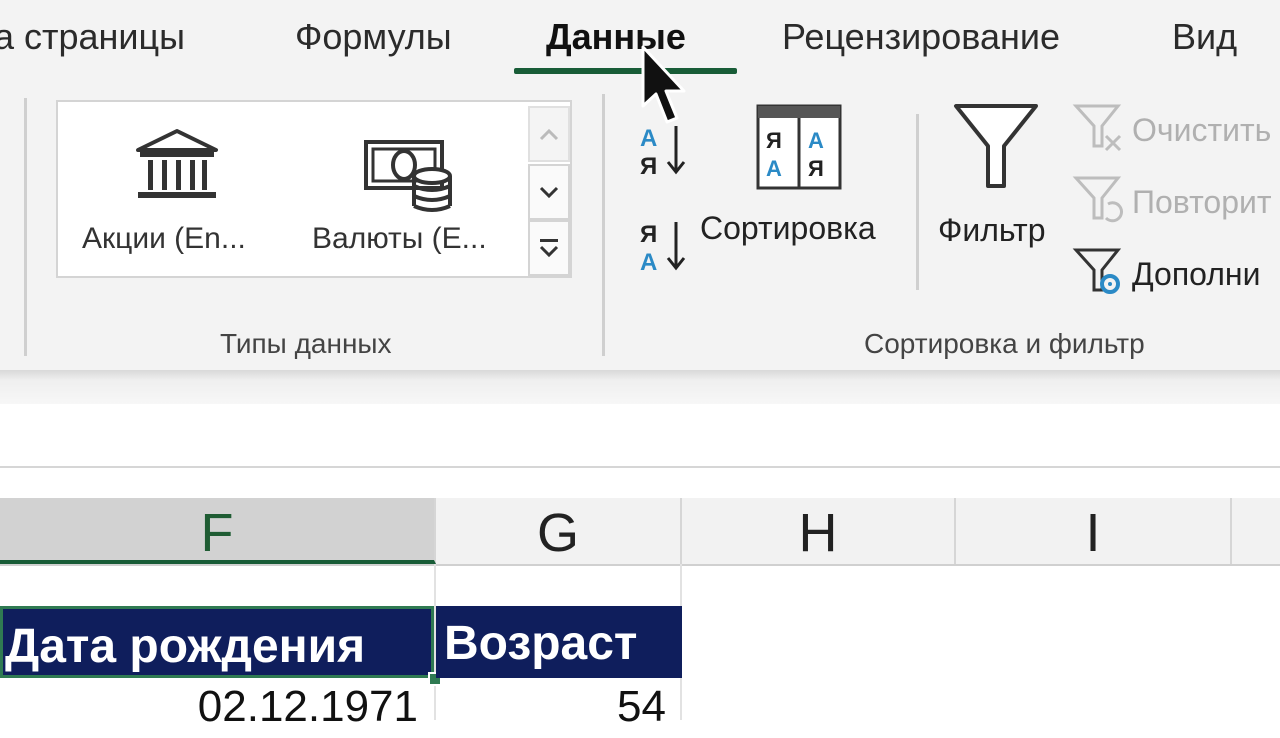  Describe the element at coordinates (1094, 531) in the screenshot. I see `column-header-i: I` at that location.